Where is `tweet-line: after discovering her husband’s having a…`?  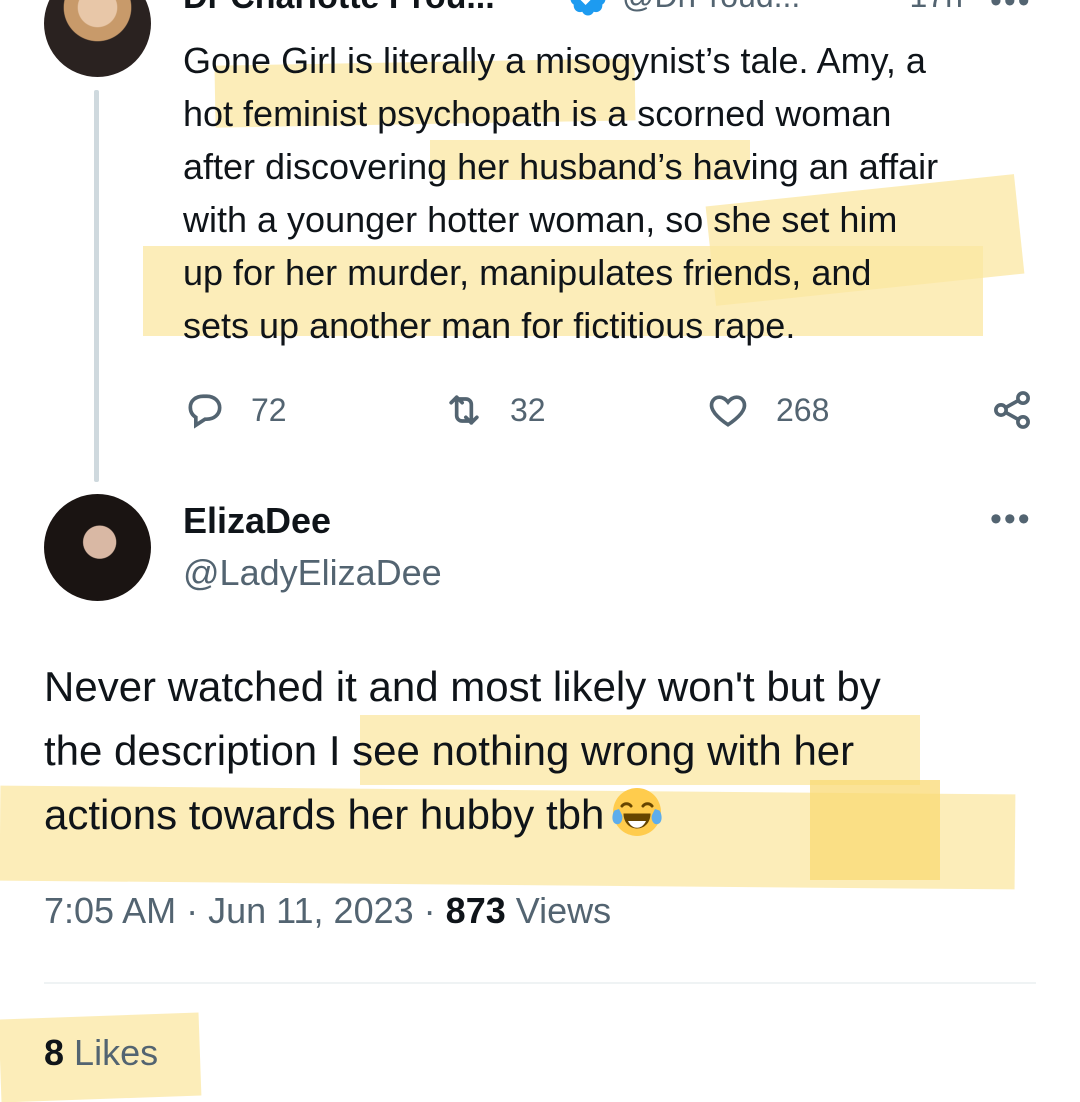 tweet-line: after discovering her husband’s having a… is located at coordinates (561, 166).